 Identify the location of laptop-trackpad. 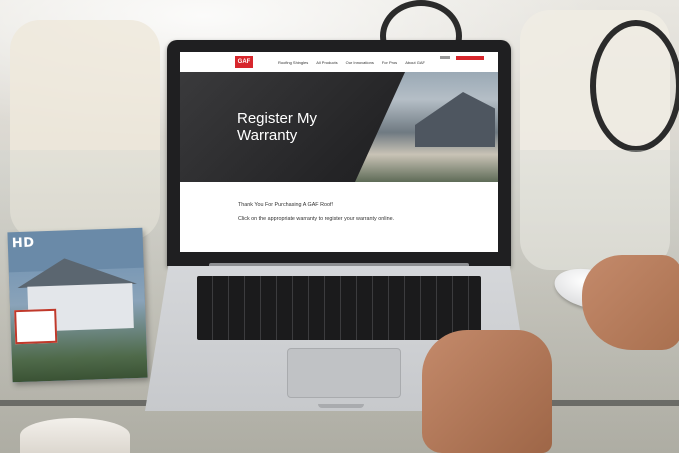
(344, 373).